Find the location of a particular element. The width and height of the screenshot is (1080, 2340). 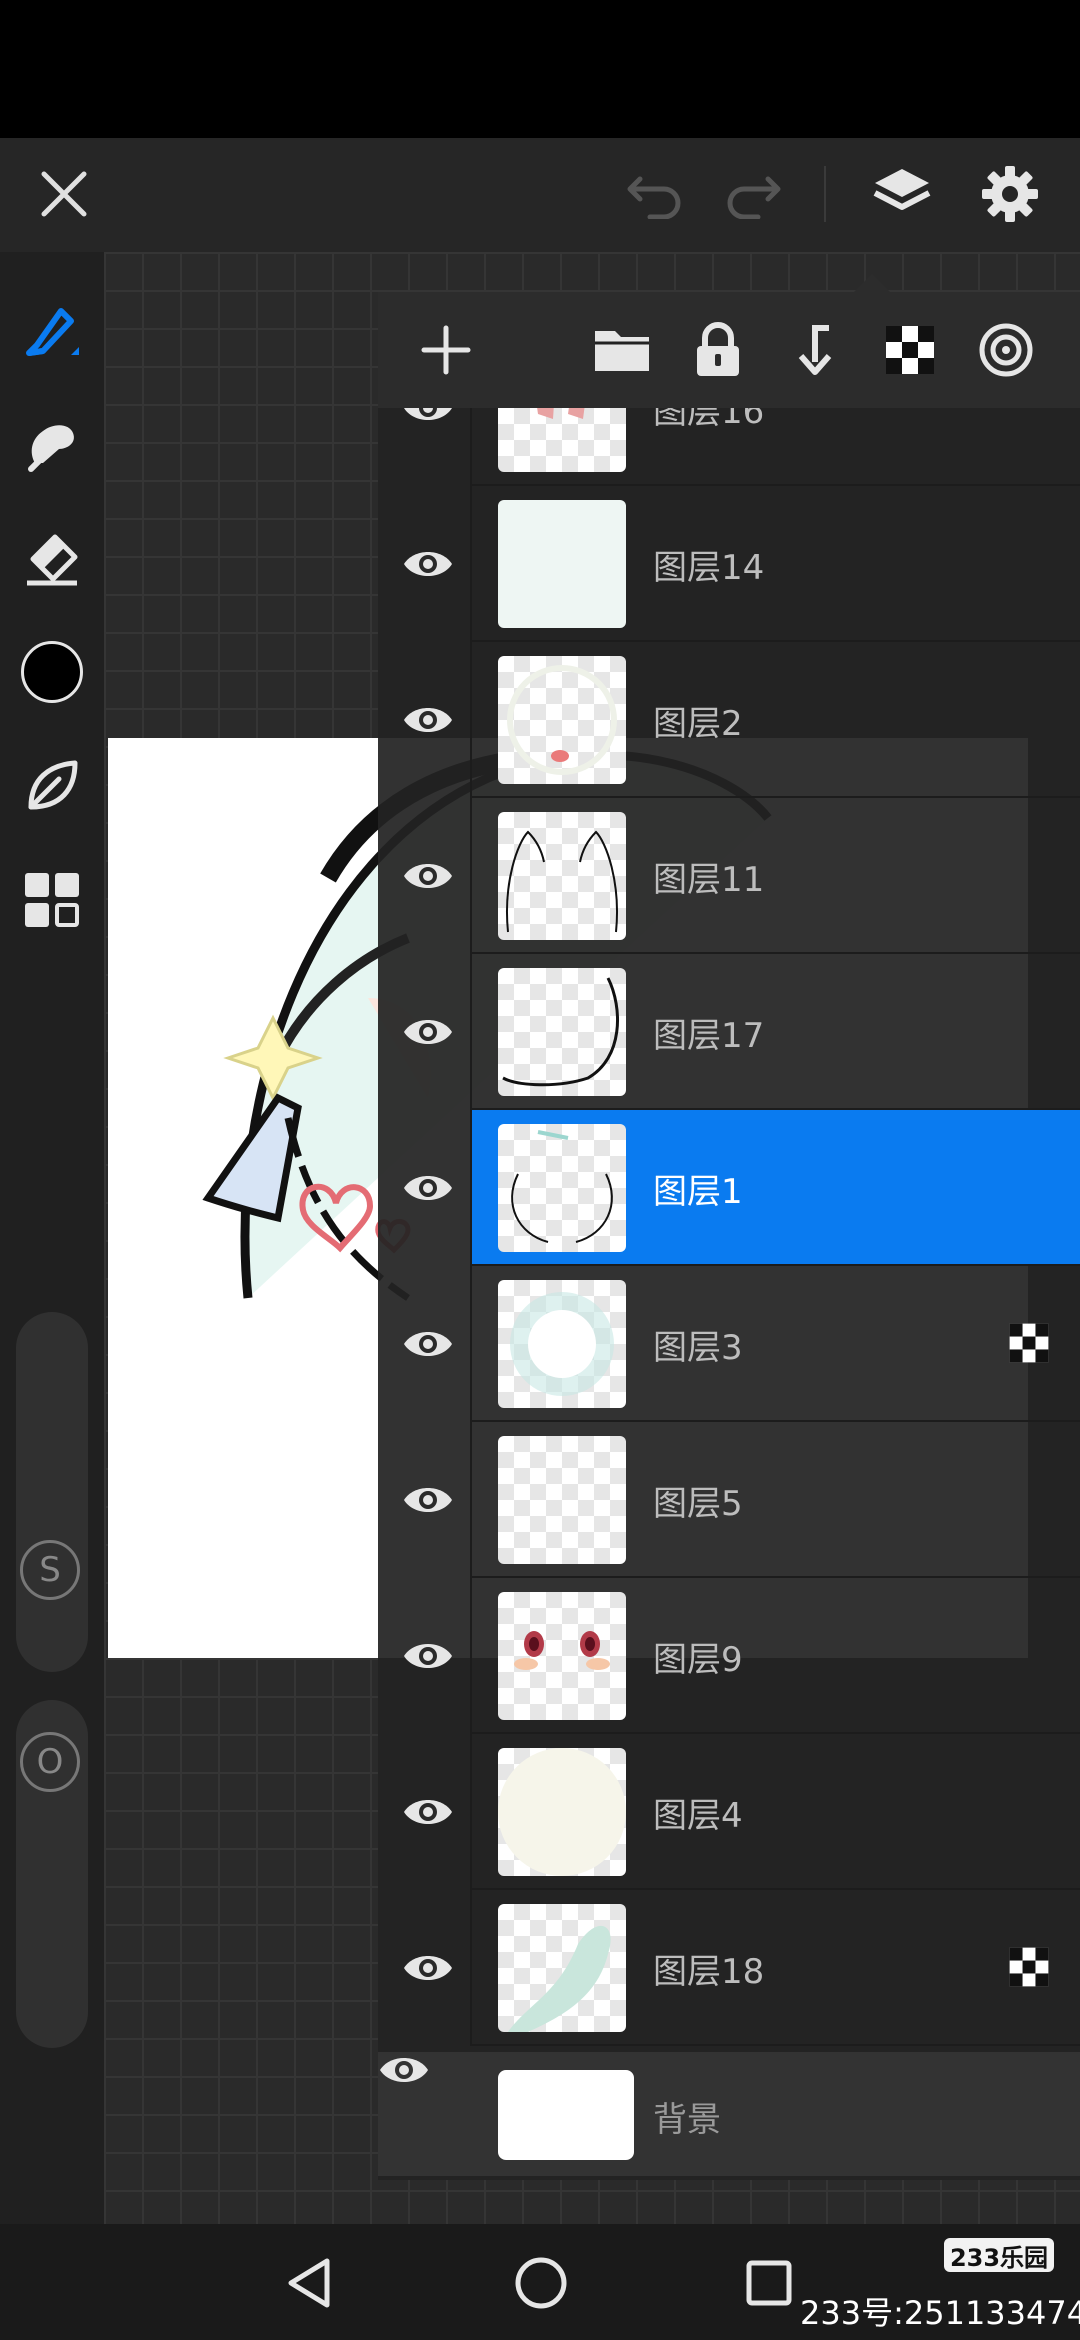

layer-row: 图层2 is located at coordinates (729, 720).